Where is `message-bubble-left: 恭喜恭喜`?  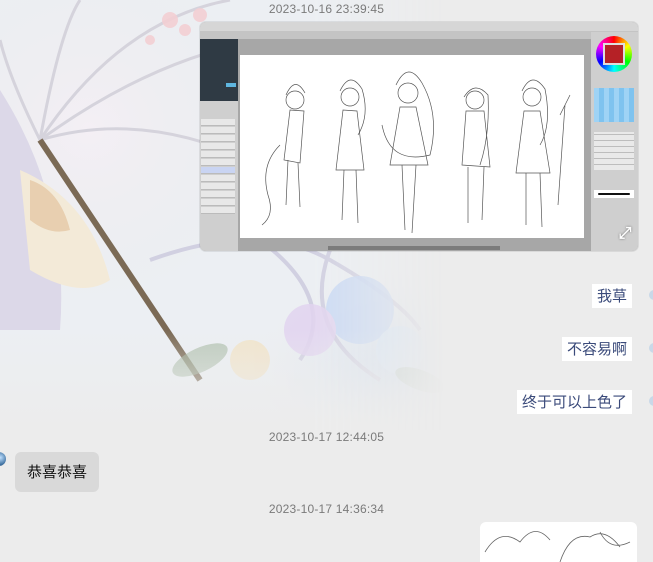
message-bubble-left: 恭喜恭喜 is located at coordinates (57, 472).